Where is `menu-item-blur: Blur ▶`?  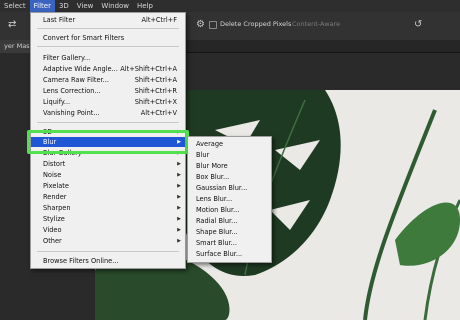
menu-item-blur: Blur ▶ is located at coordinates (108, 142).